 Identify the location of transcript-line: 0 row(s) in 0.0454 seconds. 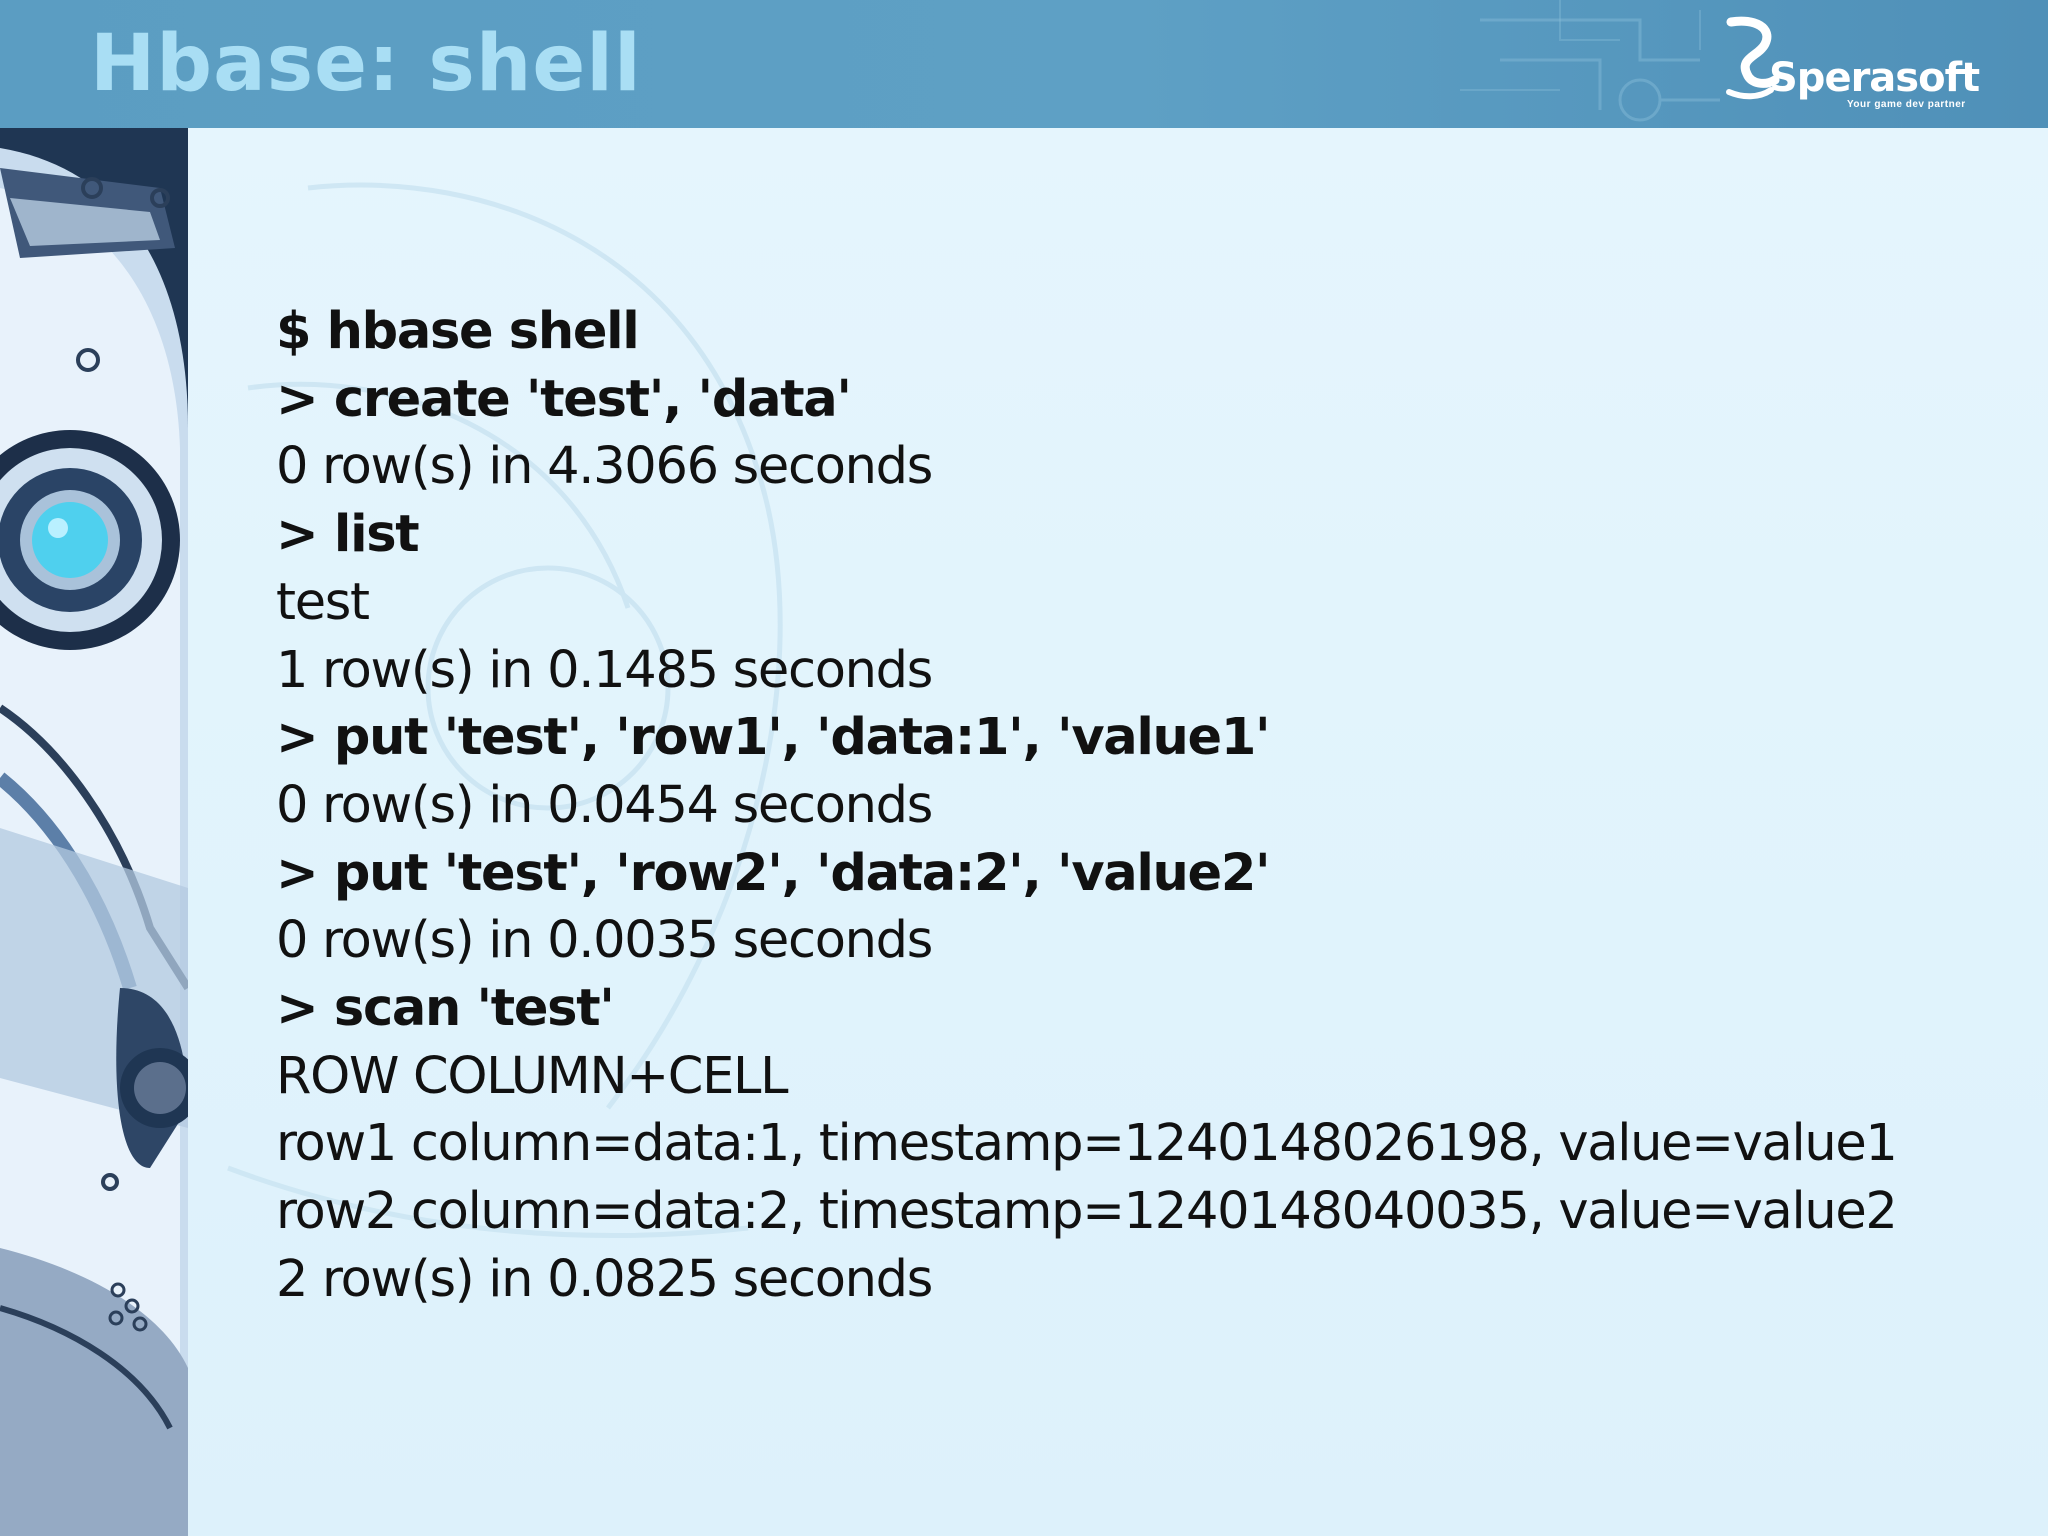
(604, 805).